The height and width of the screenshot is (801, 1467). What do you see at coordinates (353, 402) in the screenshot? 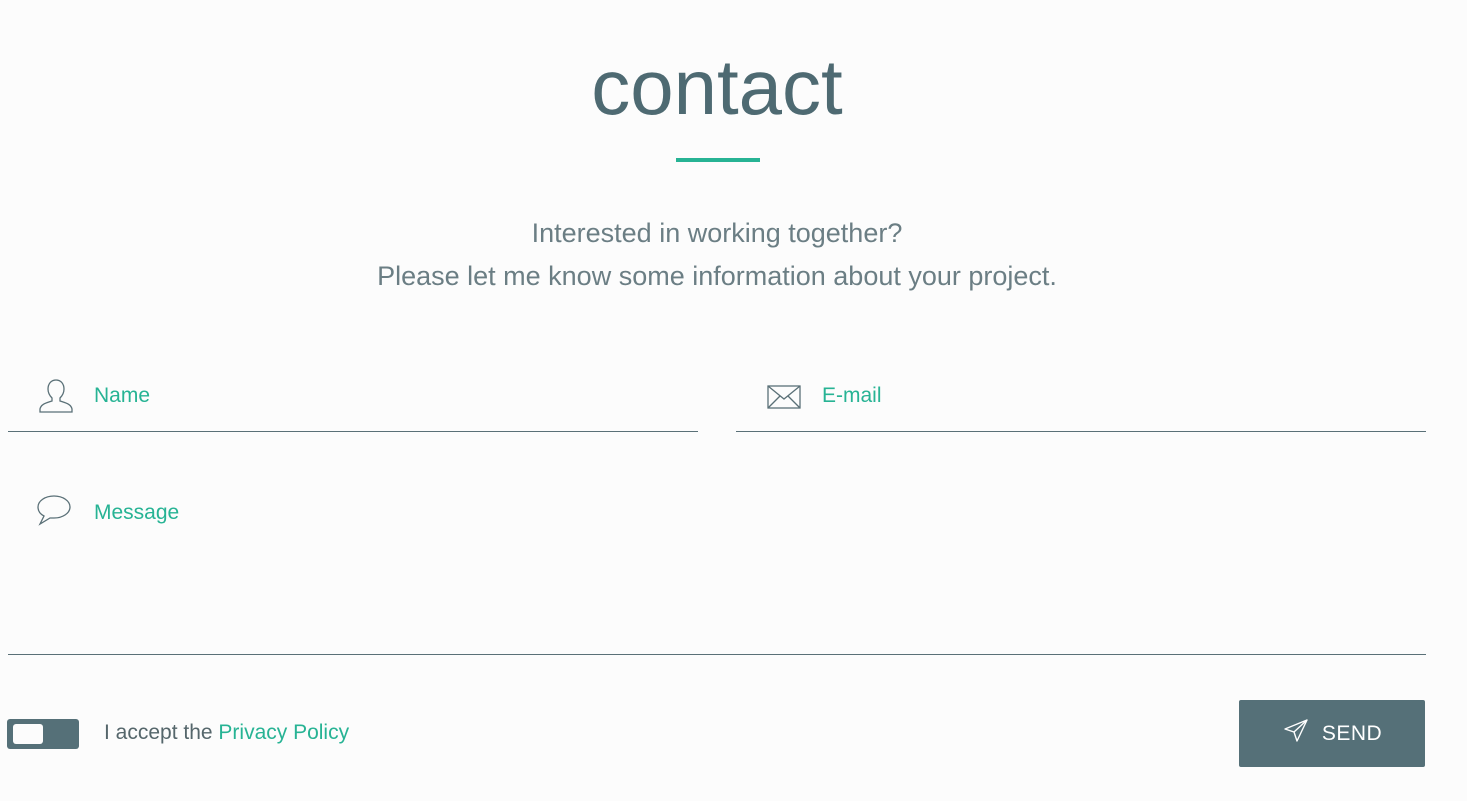
I see `name-field: Name` at bounding box center [353, 402].